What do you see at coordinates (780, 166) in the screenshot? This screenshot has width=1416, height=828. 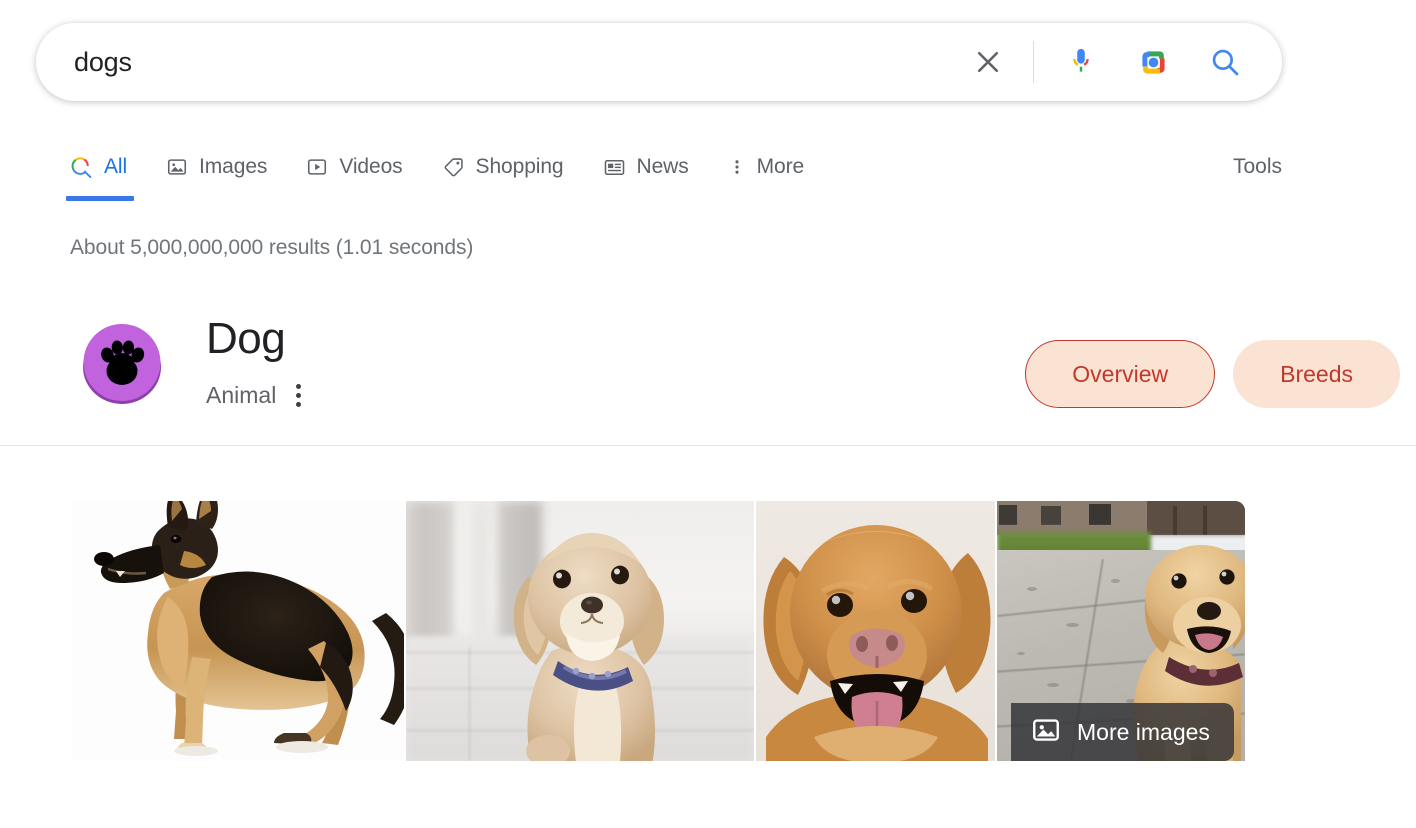 I see `tab-more-label: More` at bounding box center [780, 166].